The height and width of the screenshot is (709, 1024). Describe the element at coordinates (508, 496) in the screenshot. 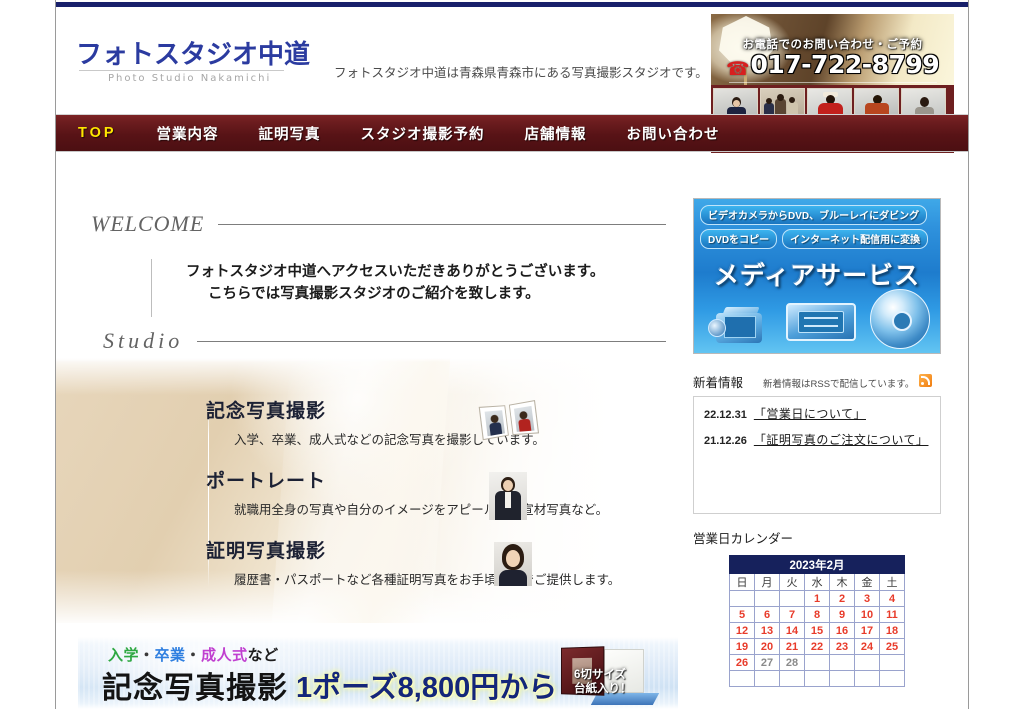

I see `portrait-photo-icon` at that location.